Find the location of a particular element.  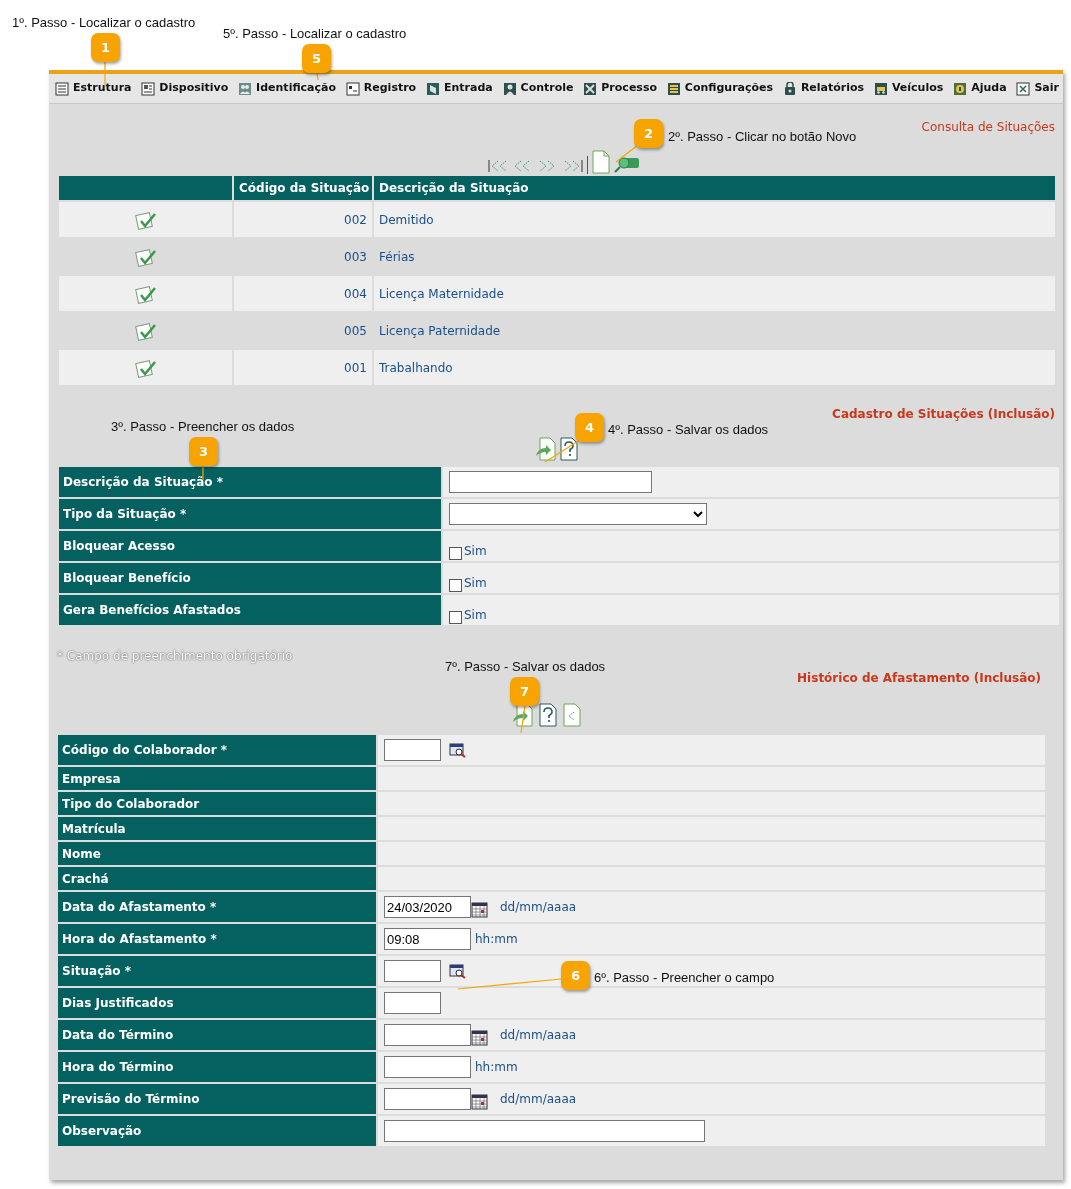

step-number-badge: 1 is located at coordinates (105, 47).